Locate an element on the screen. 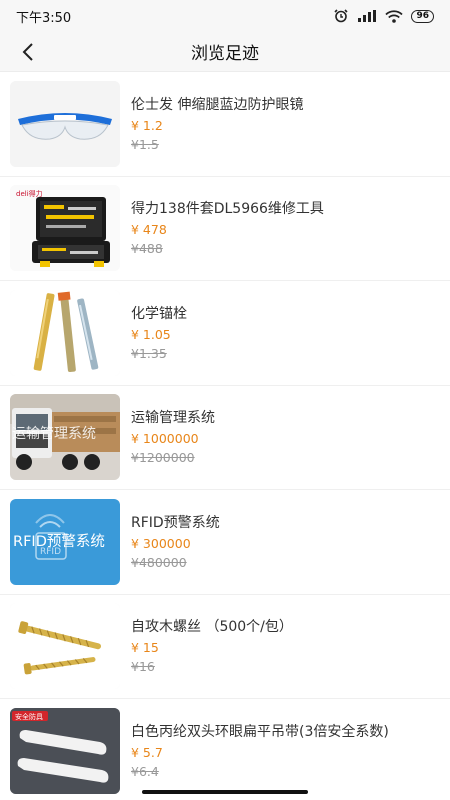 The image size is (450, 800). product-price: ¥ 1.2 is located at coordinates (147, 125).